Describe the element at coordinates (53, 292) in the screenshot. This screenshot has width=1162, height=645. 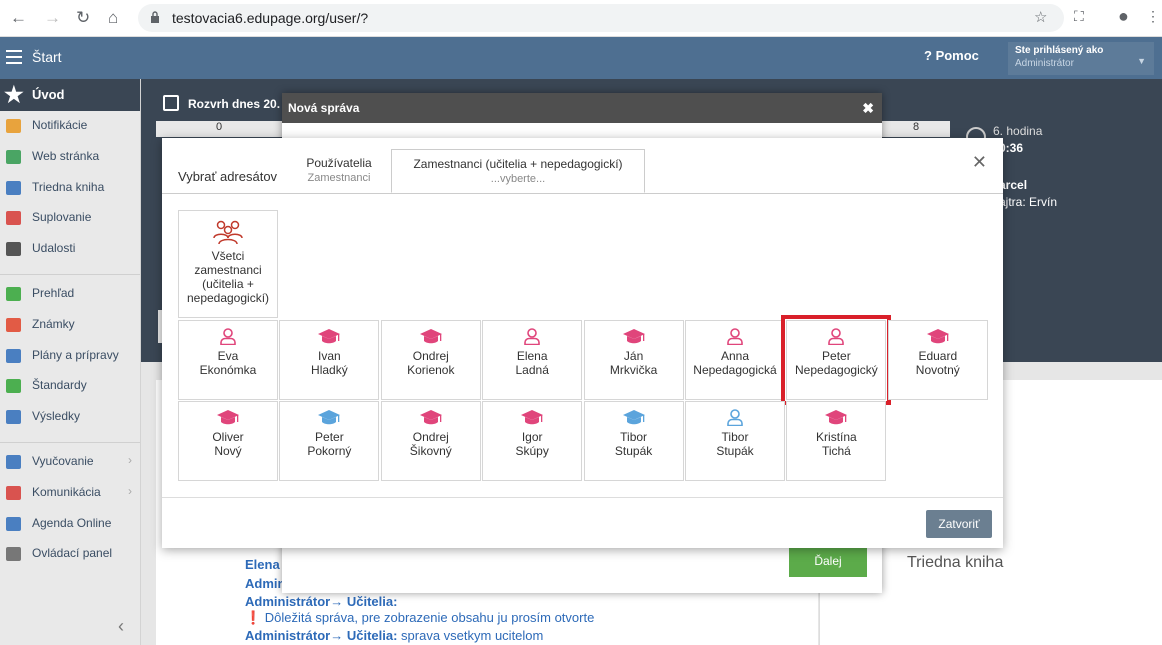
I see `sidebar-item-label: Prehľad` at that location.